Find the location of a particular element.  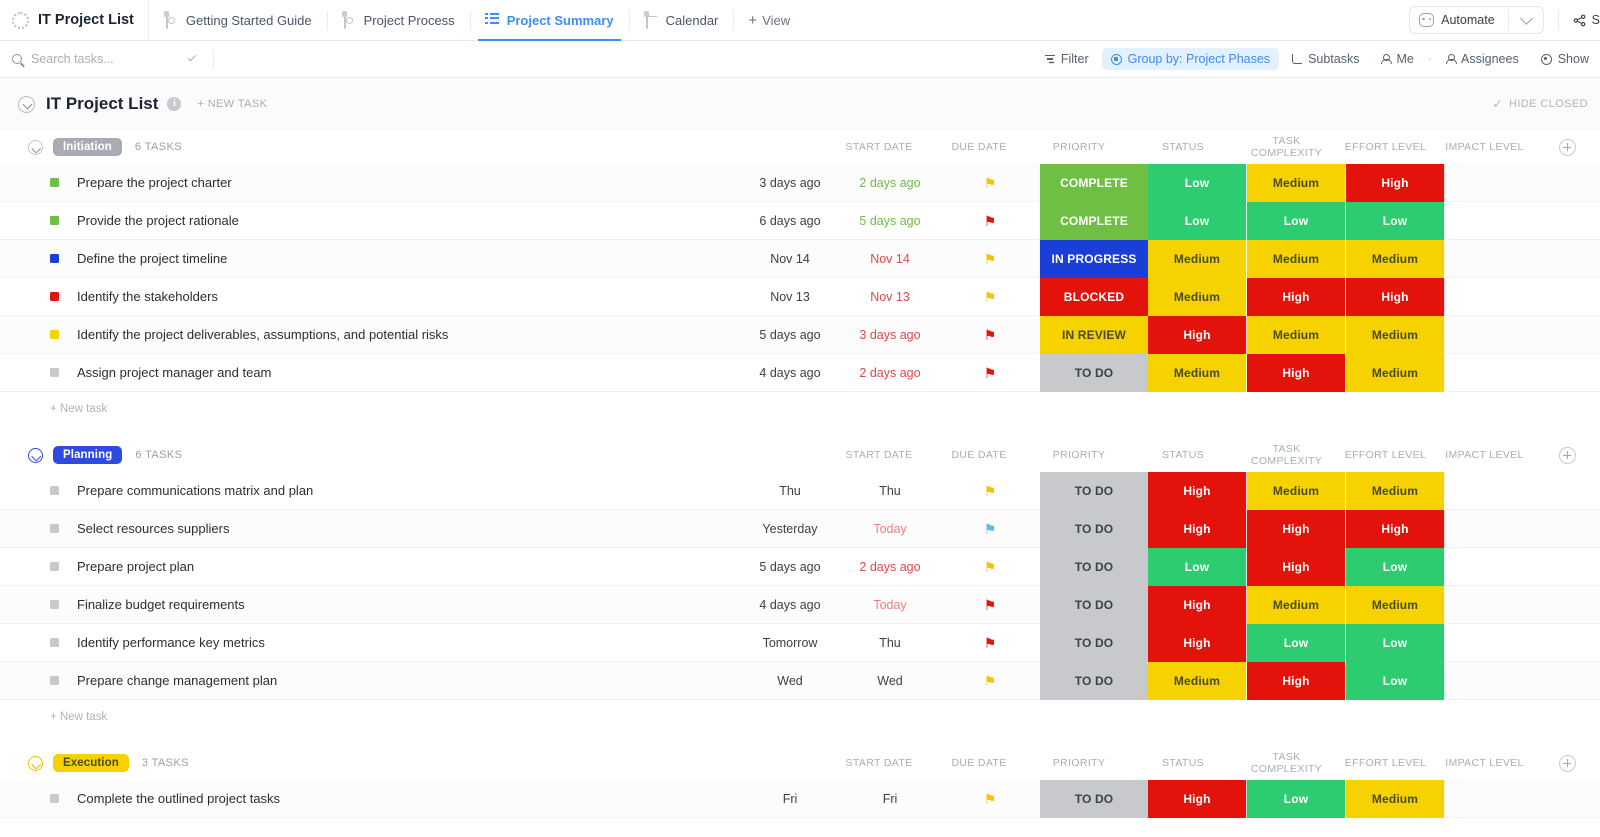

hide-closed-toggle: ✓ HIDE CLOSED is located at coordinates (1540, 104).